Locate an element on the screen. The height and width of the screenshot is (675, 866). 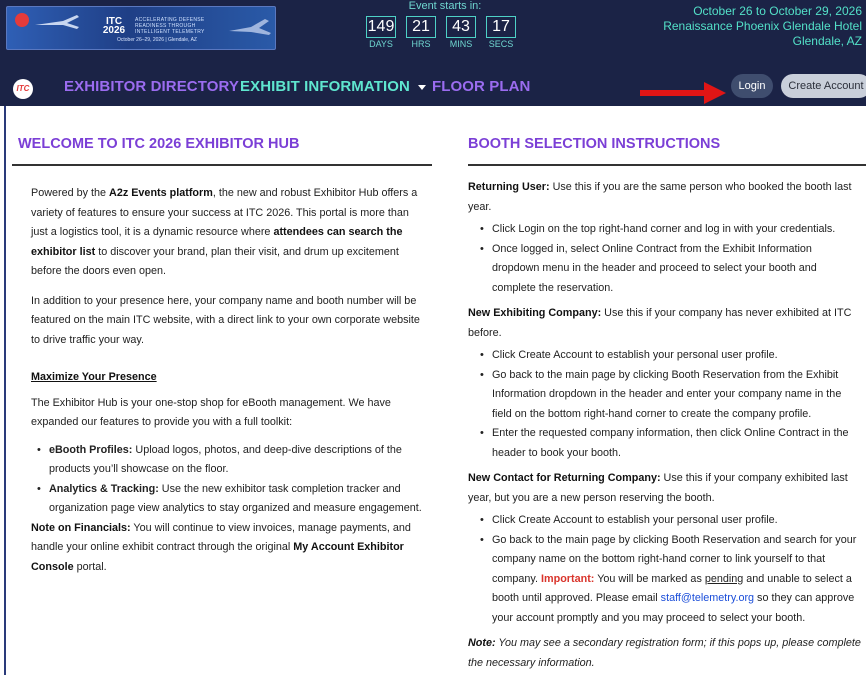
countdown-days-value: 149 is located at coordinates (381, 27).